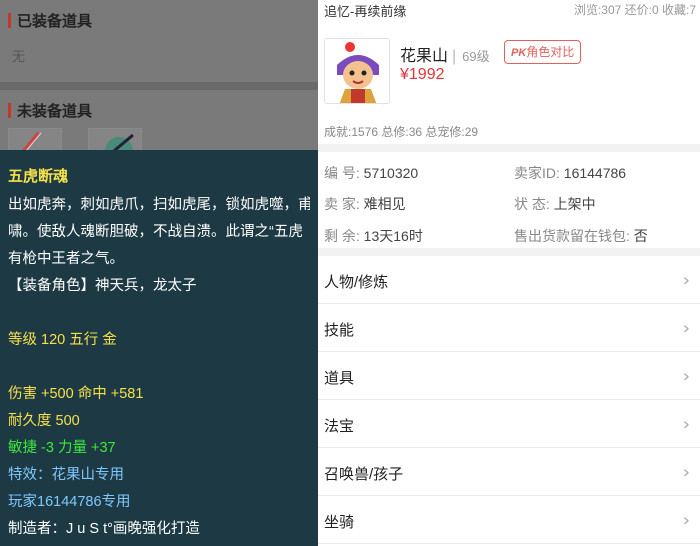 Image resolution: width=700 pixels, height=546 pixels. I want to click on remaining-value: 13天16时, so click(393, 236).